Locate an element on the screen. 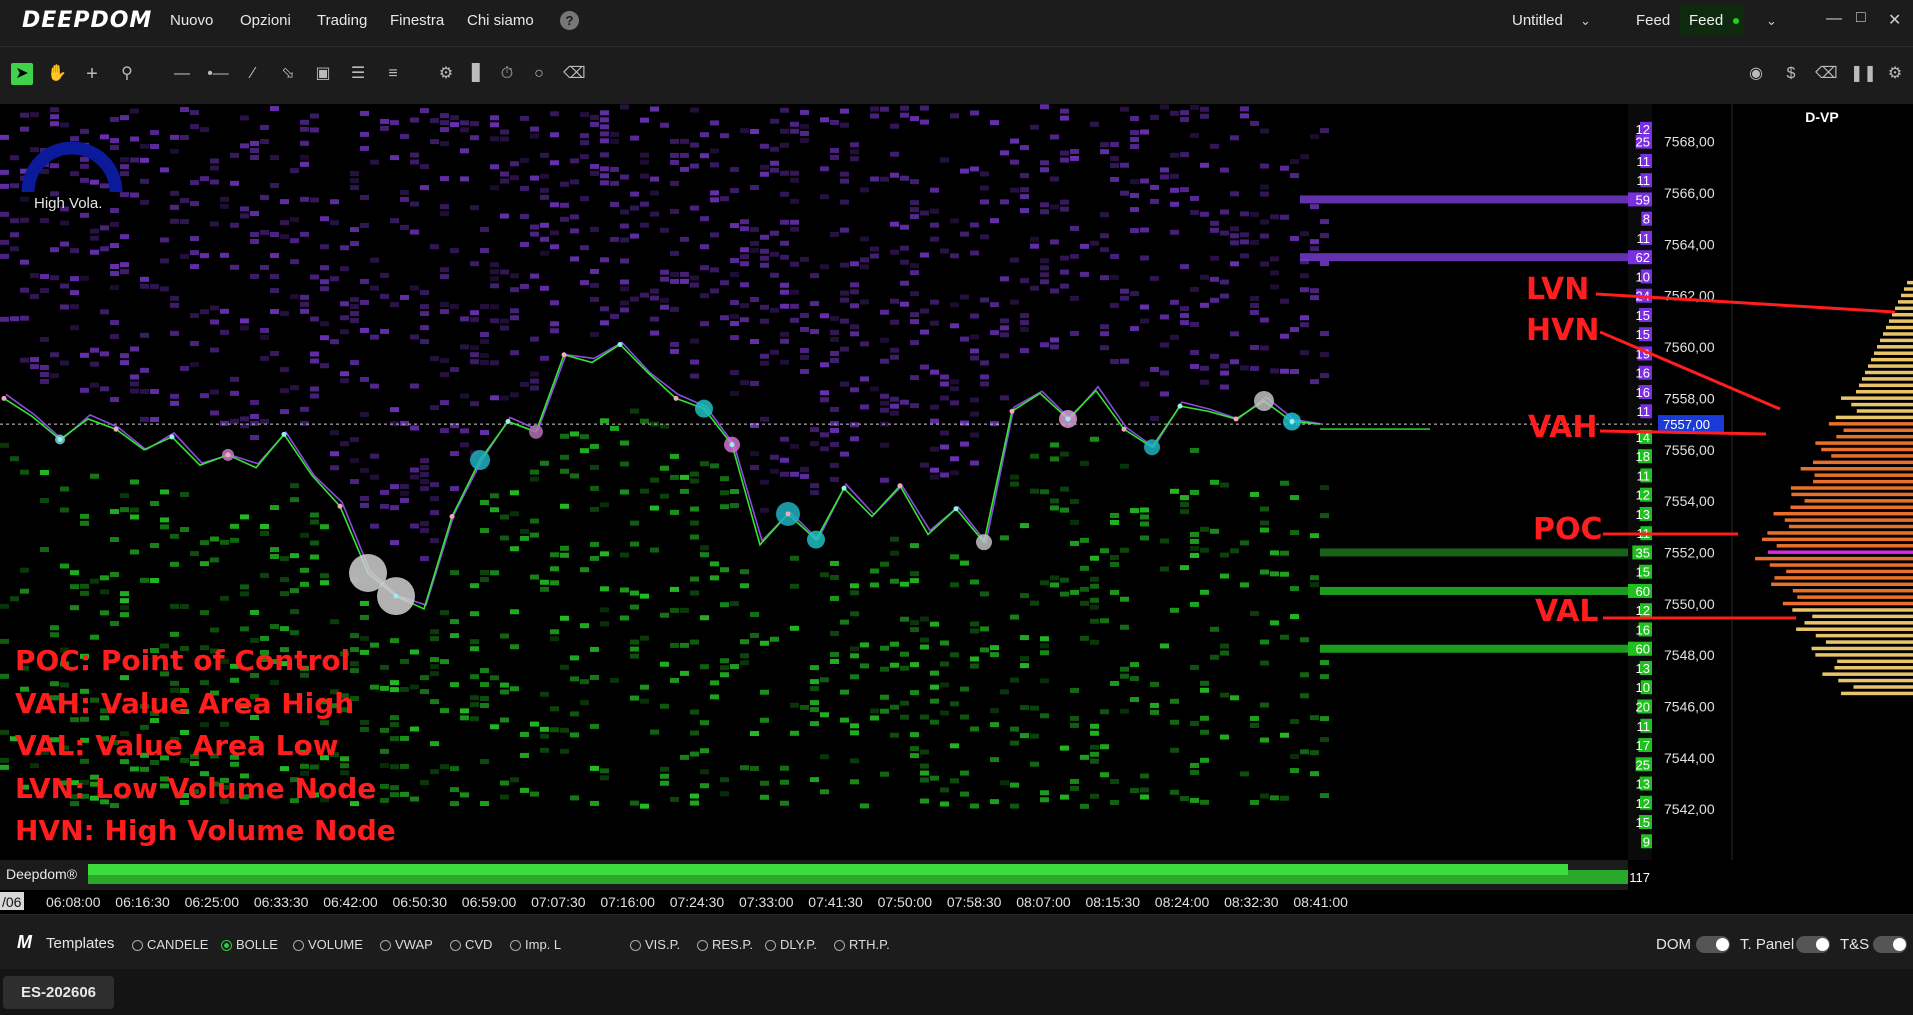  menu-trading: Trading is located at coordinates (342, 20).